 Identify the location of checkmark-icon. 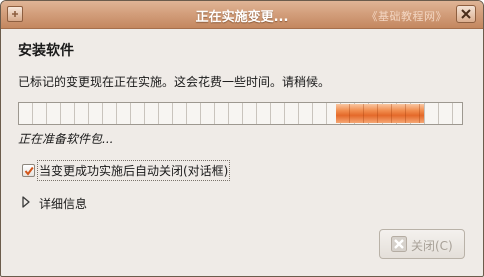
(29, 171).